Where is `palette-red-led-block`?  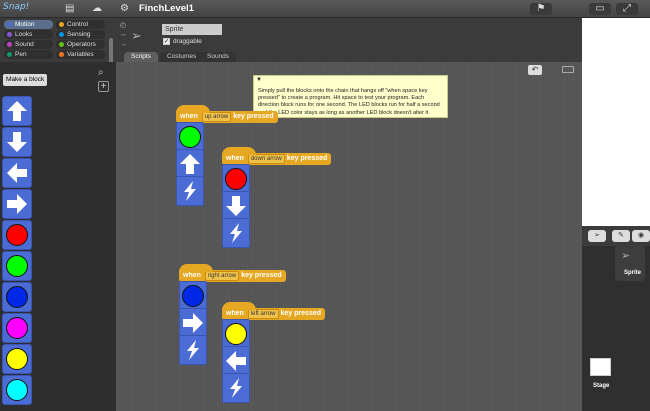 palette-red-led-block is located at coordinates (17, 235).